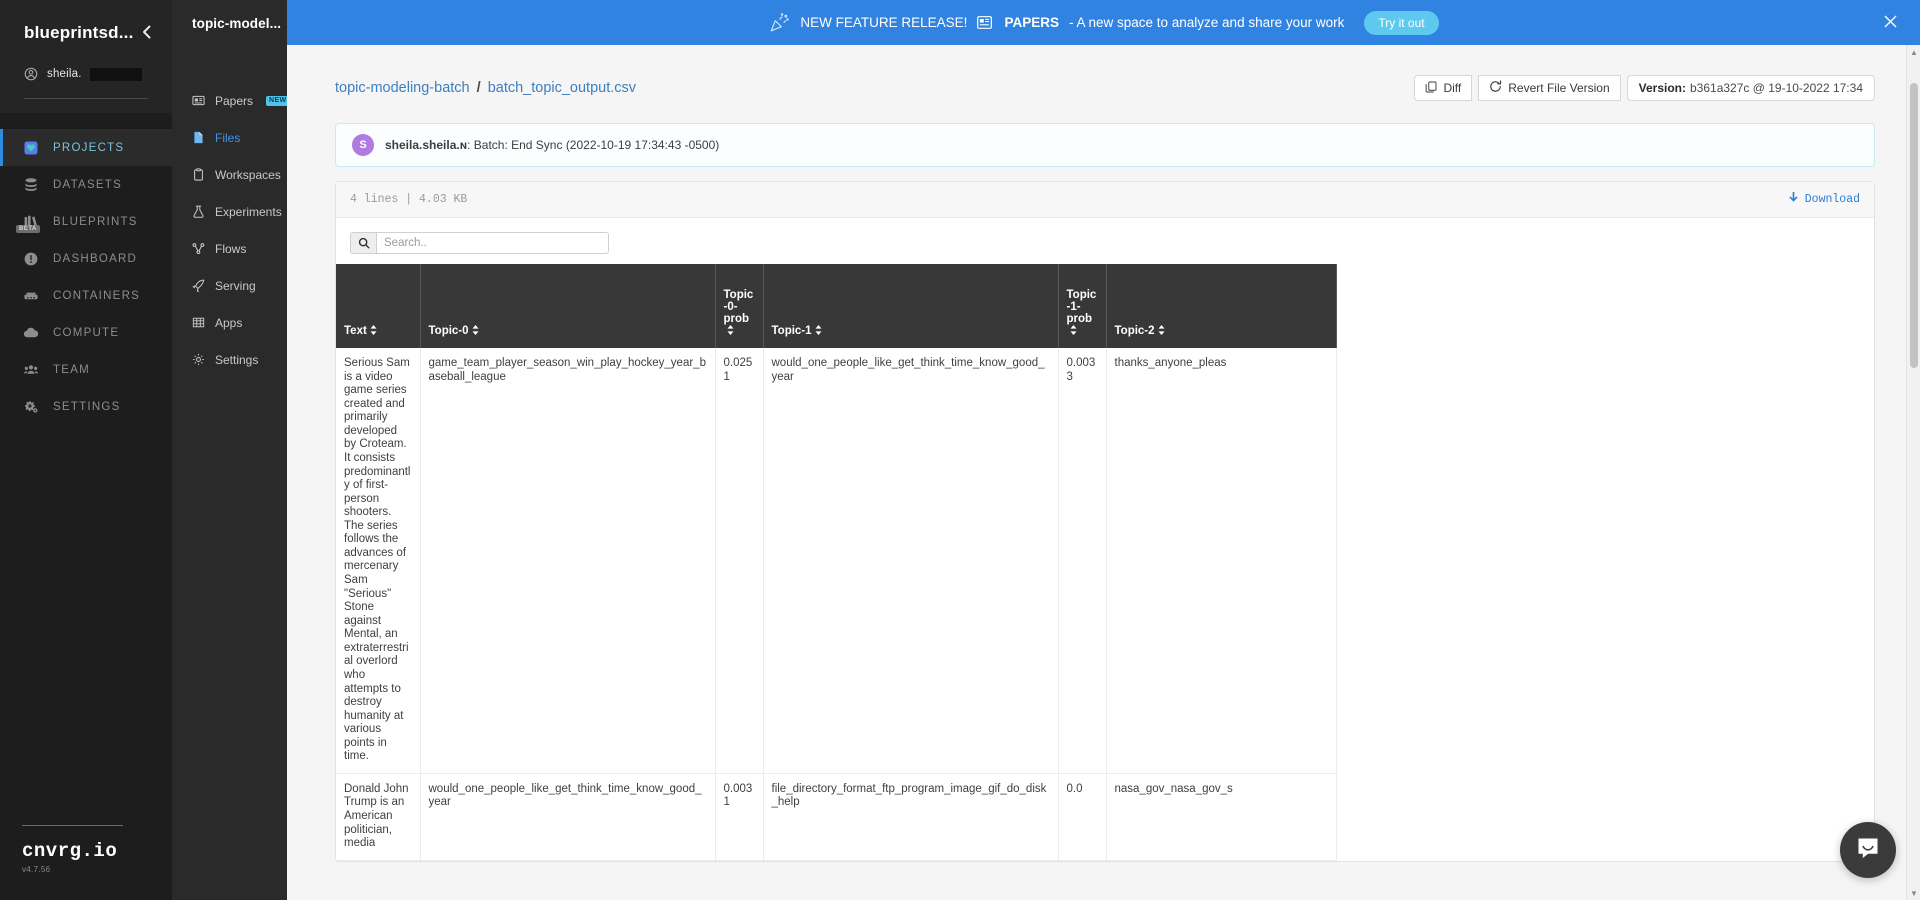 The image size is (1920, 900). I want to click on search-group, so click(479, 243).